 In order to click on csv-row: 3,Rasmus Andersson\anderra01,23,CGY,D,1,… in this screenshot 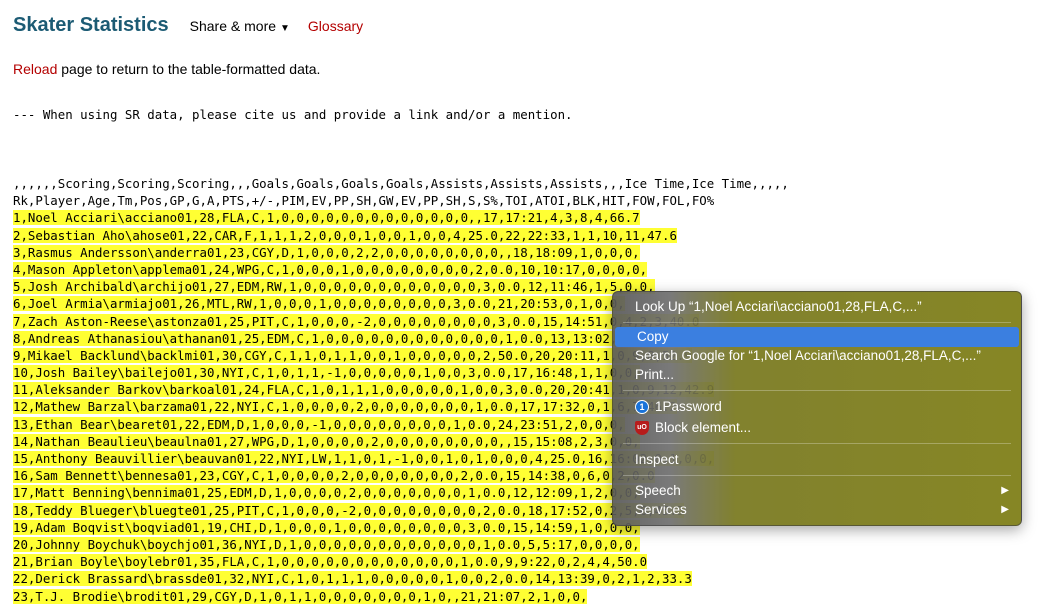, I will do `click(326, 252)`.